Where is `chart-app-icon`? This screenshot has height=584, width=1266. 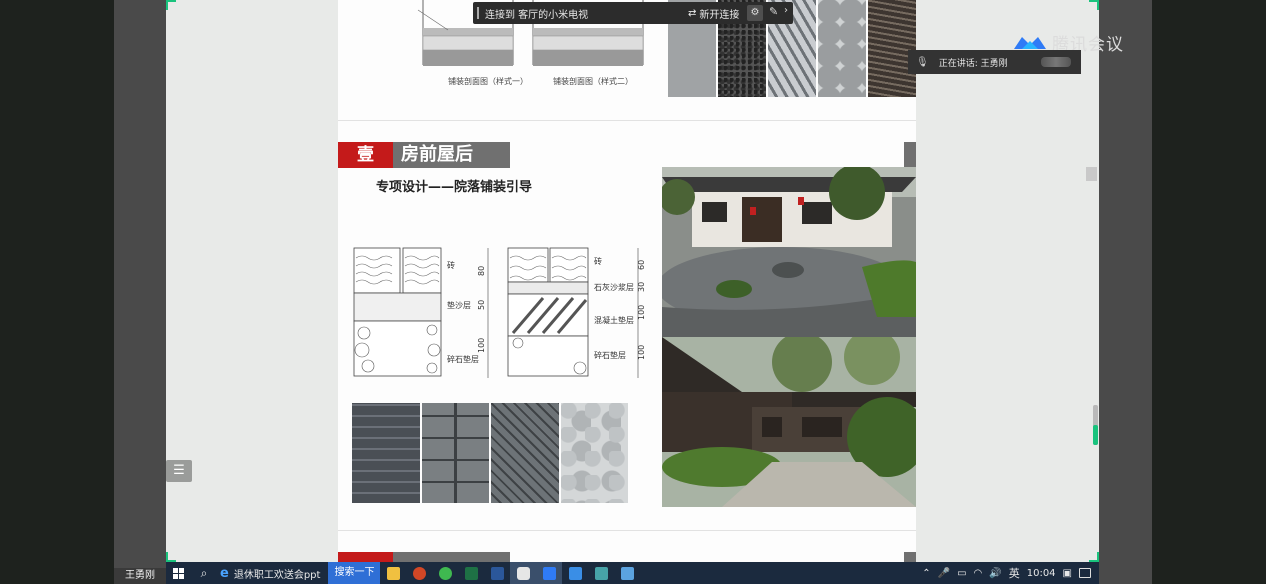 chart-app-icon is located at coordinates (601, 573).